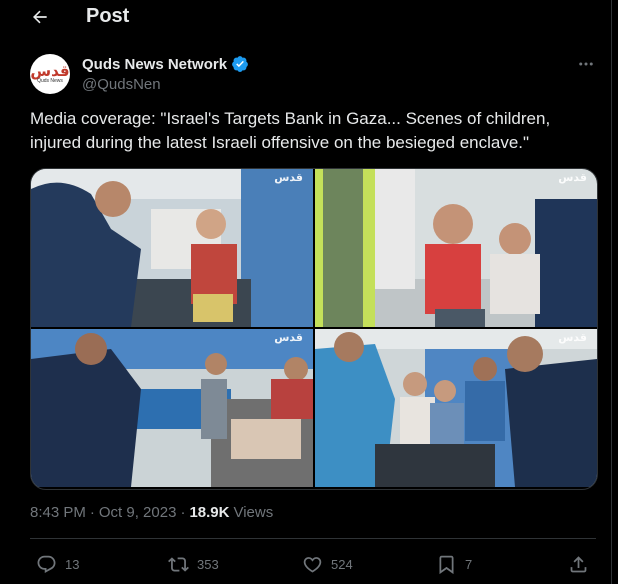  I want to click on views-count: 18.9K, so click(209, 512).